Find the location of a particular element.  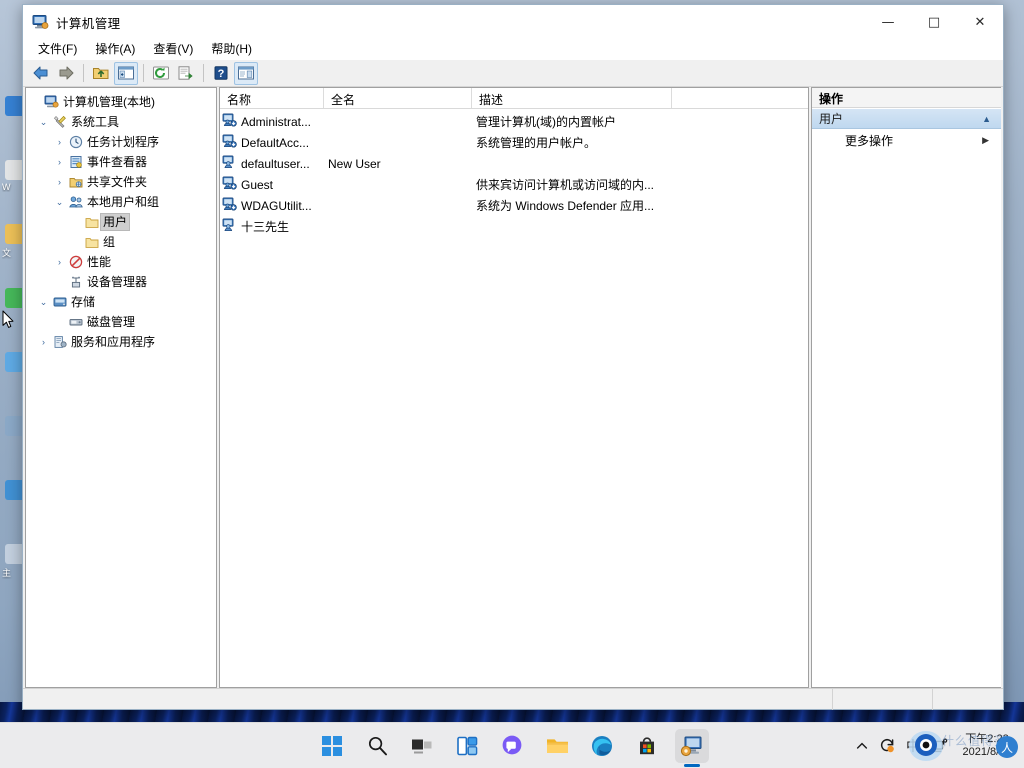

widgets-icon is located at coordinates (467, 746).